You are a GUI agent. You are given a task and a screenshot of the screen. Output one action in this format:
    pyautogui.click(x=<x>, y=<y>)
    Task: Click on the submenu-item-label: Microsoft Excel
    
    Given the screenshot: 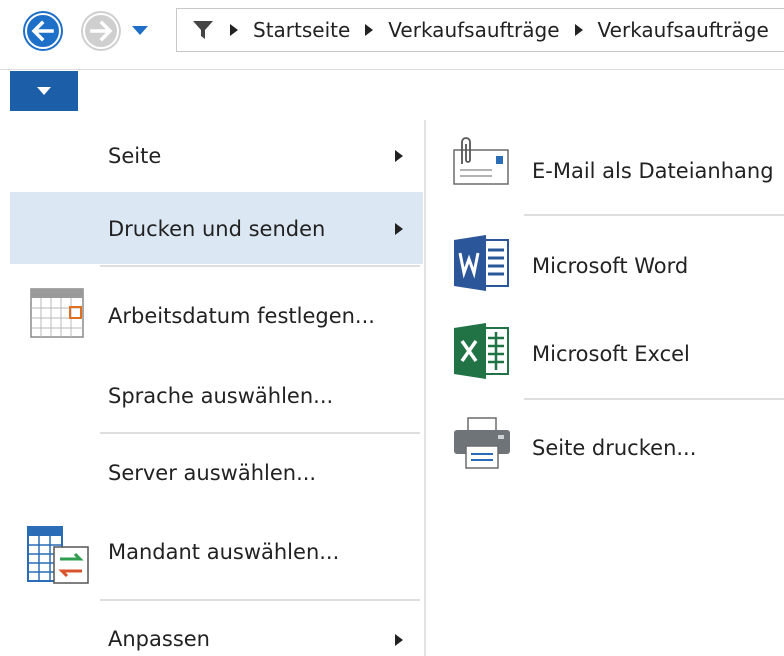 What is the action you would take?
    pyautogui.click(x=611, y=354)
    